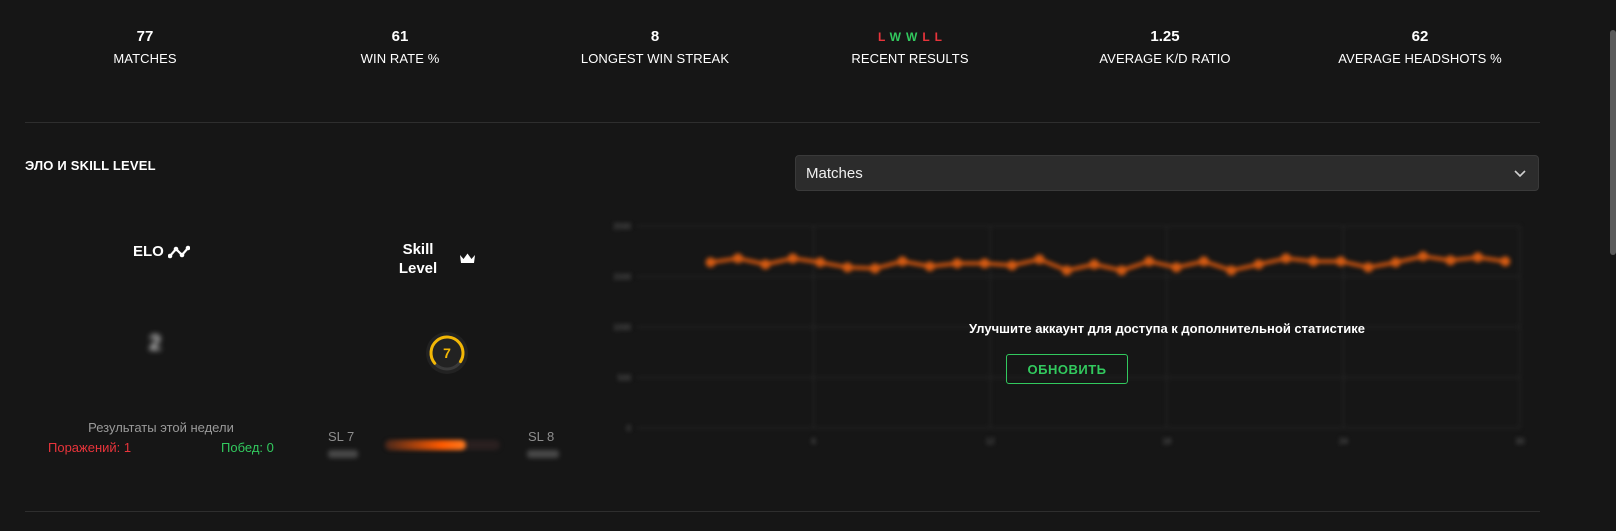  Describe the element at coordinates (1613, 142) in the screenshot. I see `scrollbar-thumb` at that location.